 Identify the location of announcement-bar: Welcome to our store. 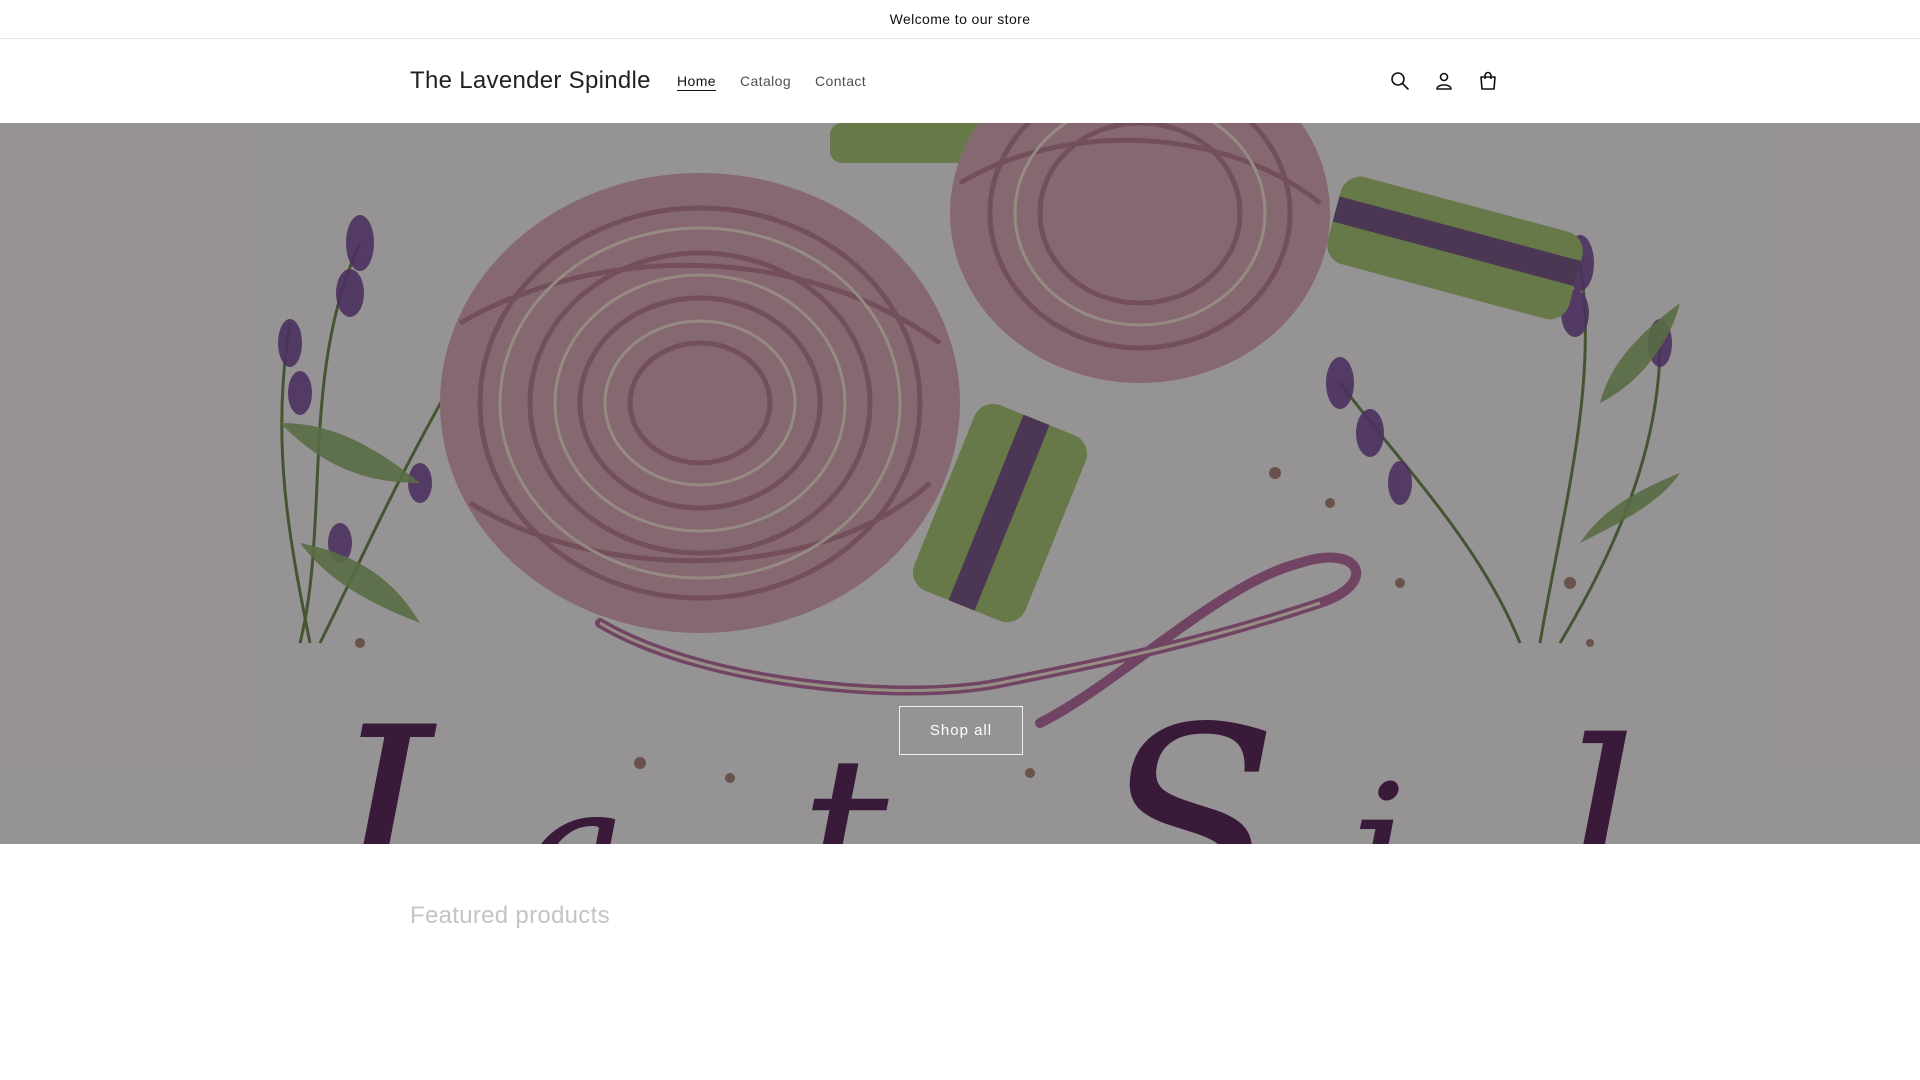
(960, 19).